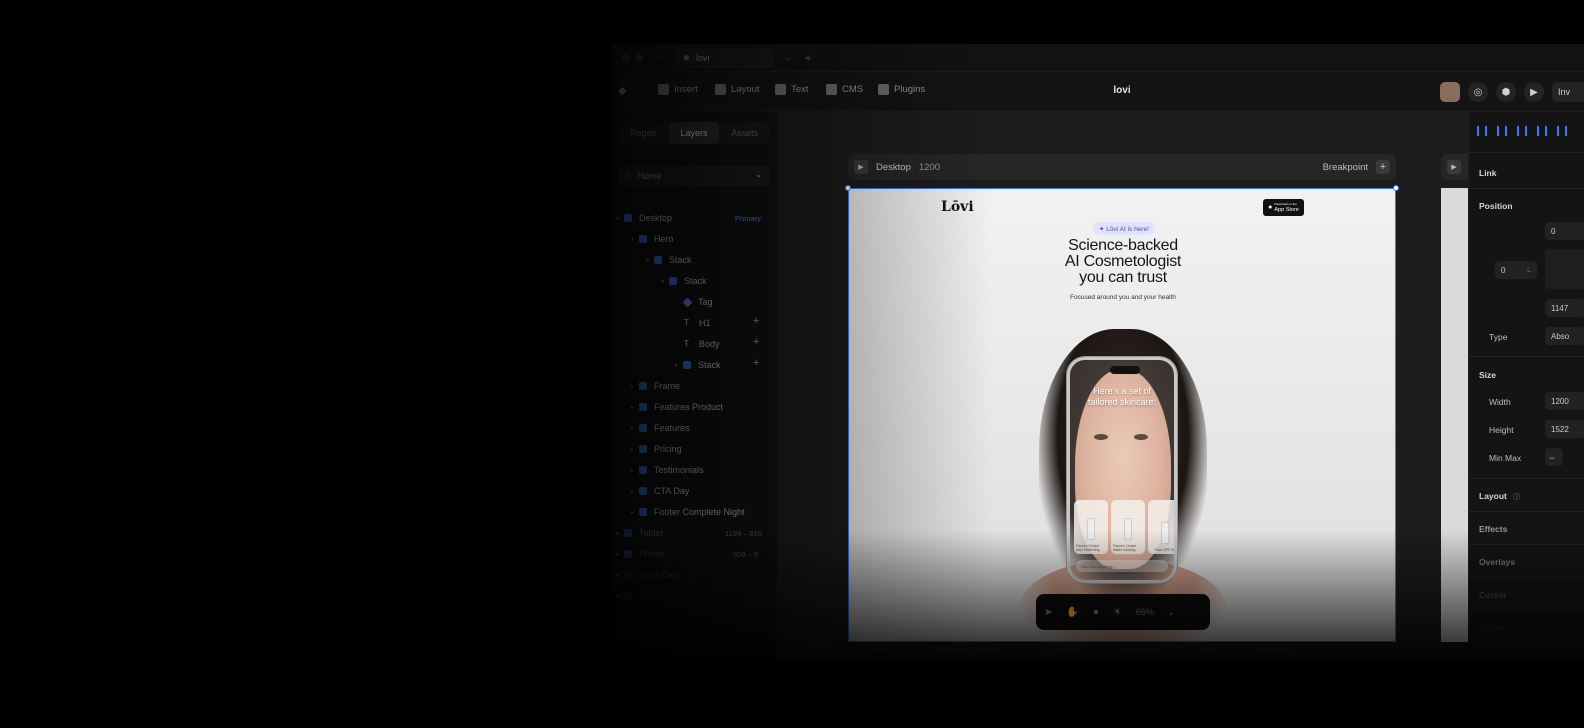 This screenshot has width=1584, height=728. Describe the element at coordinates (656, 449) in the screenshot. I see `layer-pricing: ▸ Pricing` at that location.